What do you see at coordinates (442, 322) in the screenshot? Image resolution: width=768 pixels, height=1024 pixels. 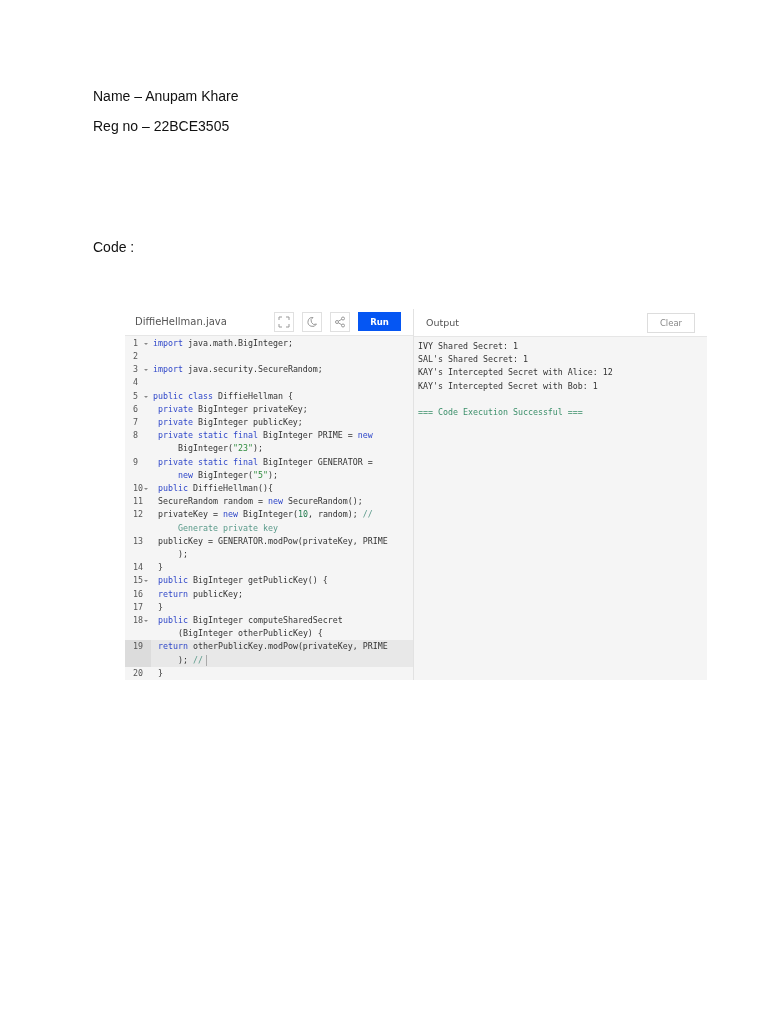 I see `output-title: Output` at bounding box center [442, 322].